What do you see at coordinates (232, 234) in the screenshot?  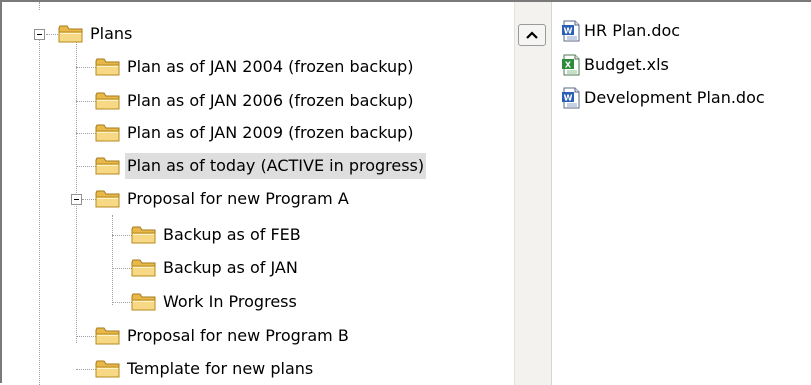 I see `tree-item-label: Backup as of FEB` at bounding box center [232, 234].